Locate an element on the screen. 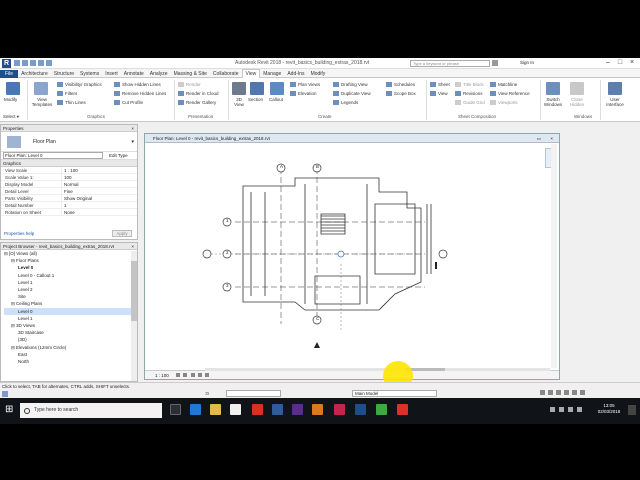 This screenshot has width=640, height=480. redo-icon is located at coordinates (41, 63).